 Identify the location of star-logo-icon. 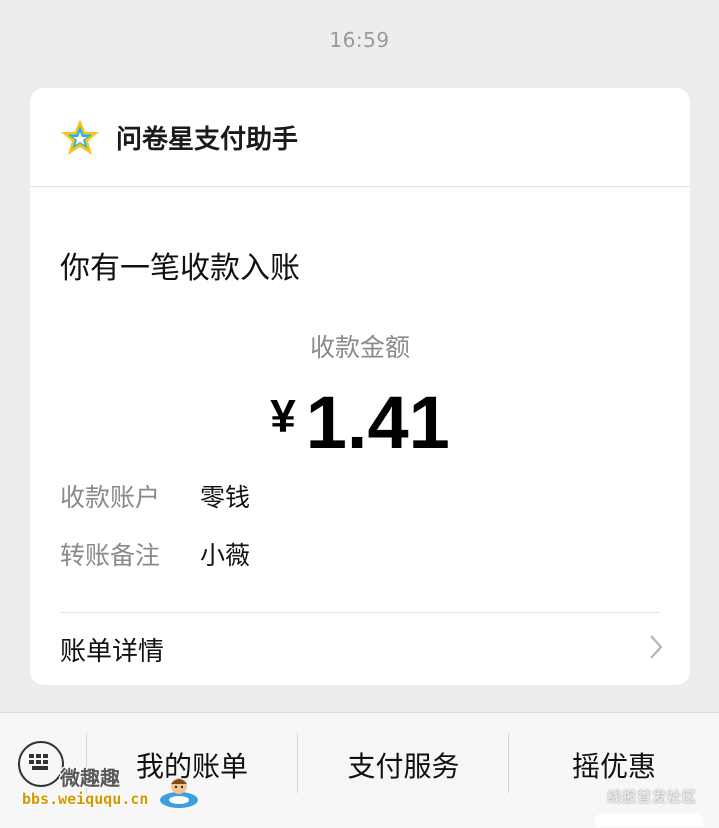
(80, 137).